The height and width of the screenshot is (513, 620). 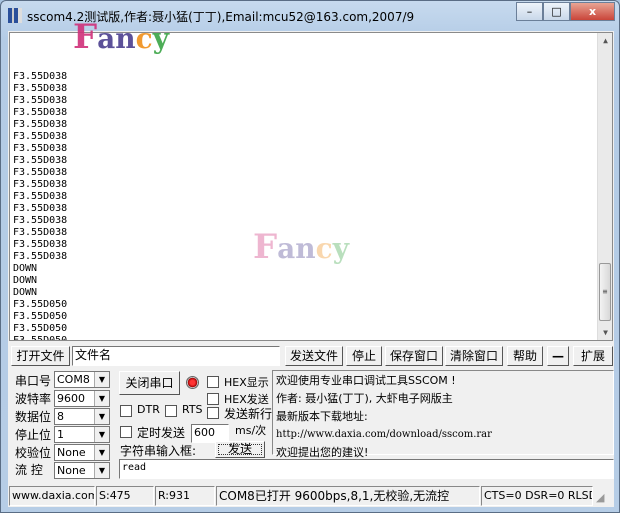 I want to click on stop-button: 停止, so click(x=364, y=356).